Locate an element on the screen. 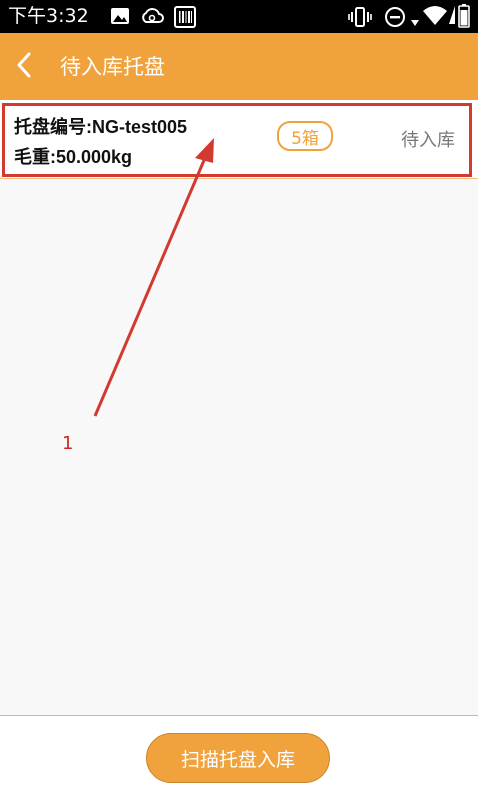 The image size is (478, 794). app-bar: 待入库托盘 is located at coordinates (239, 66).